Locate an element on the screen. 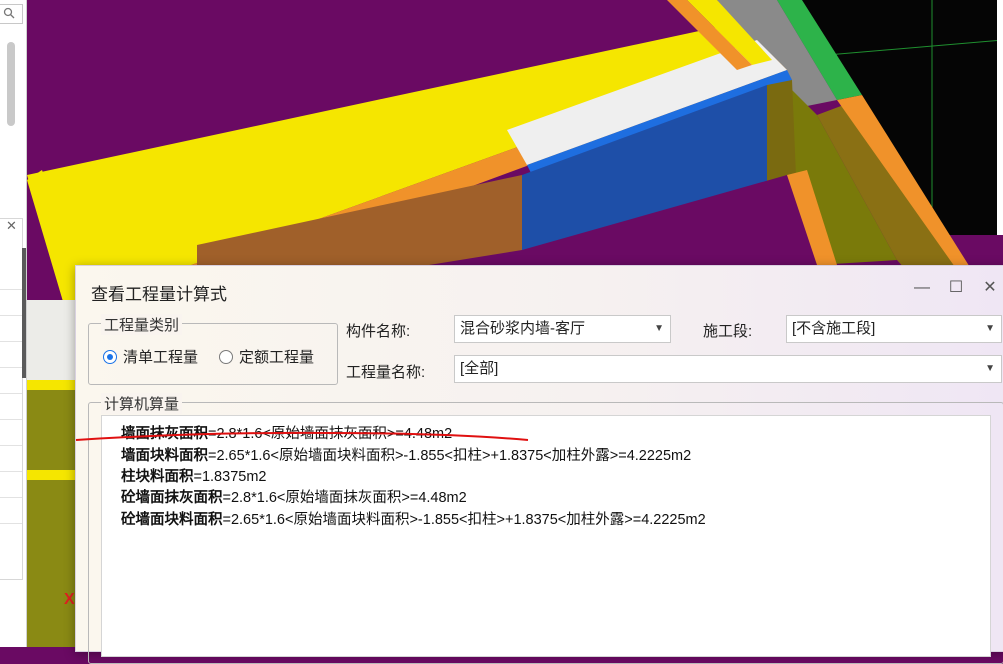 This screenshot has width=1003, height=664. radio-selected-icon is located at coordinates (110, 356).